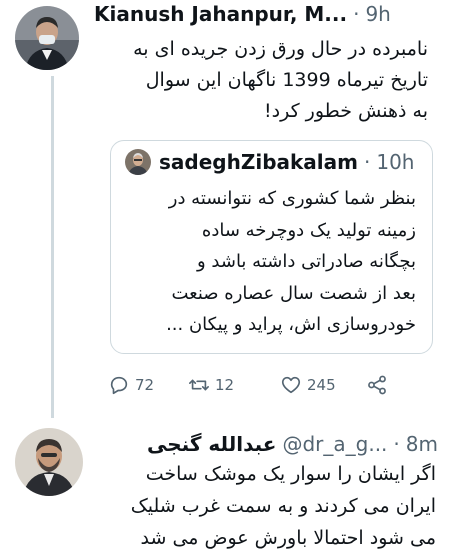 The height and width of the screenshot is (559, 450). Describe the element at coordinates (422, 444) in the screenshot. I see `timestamp: 8m` at that location.